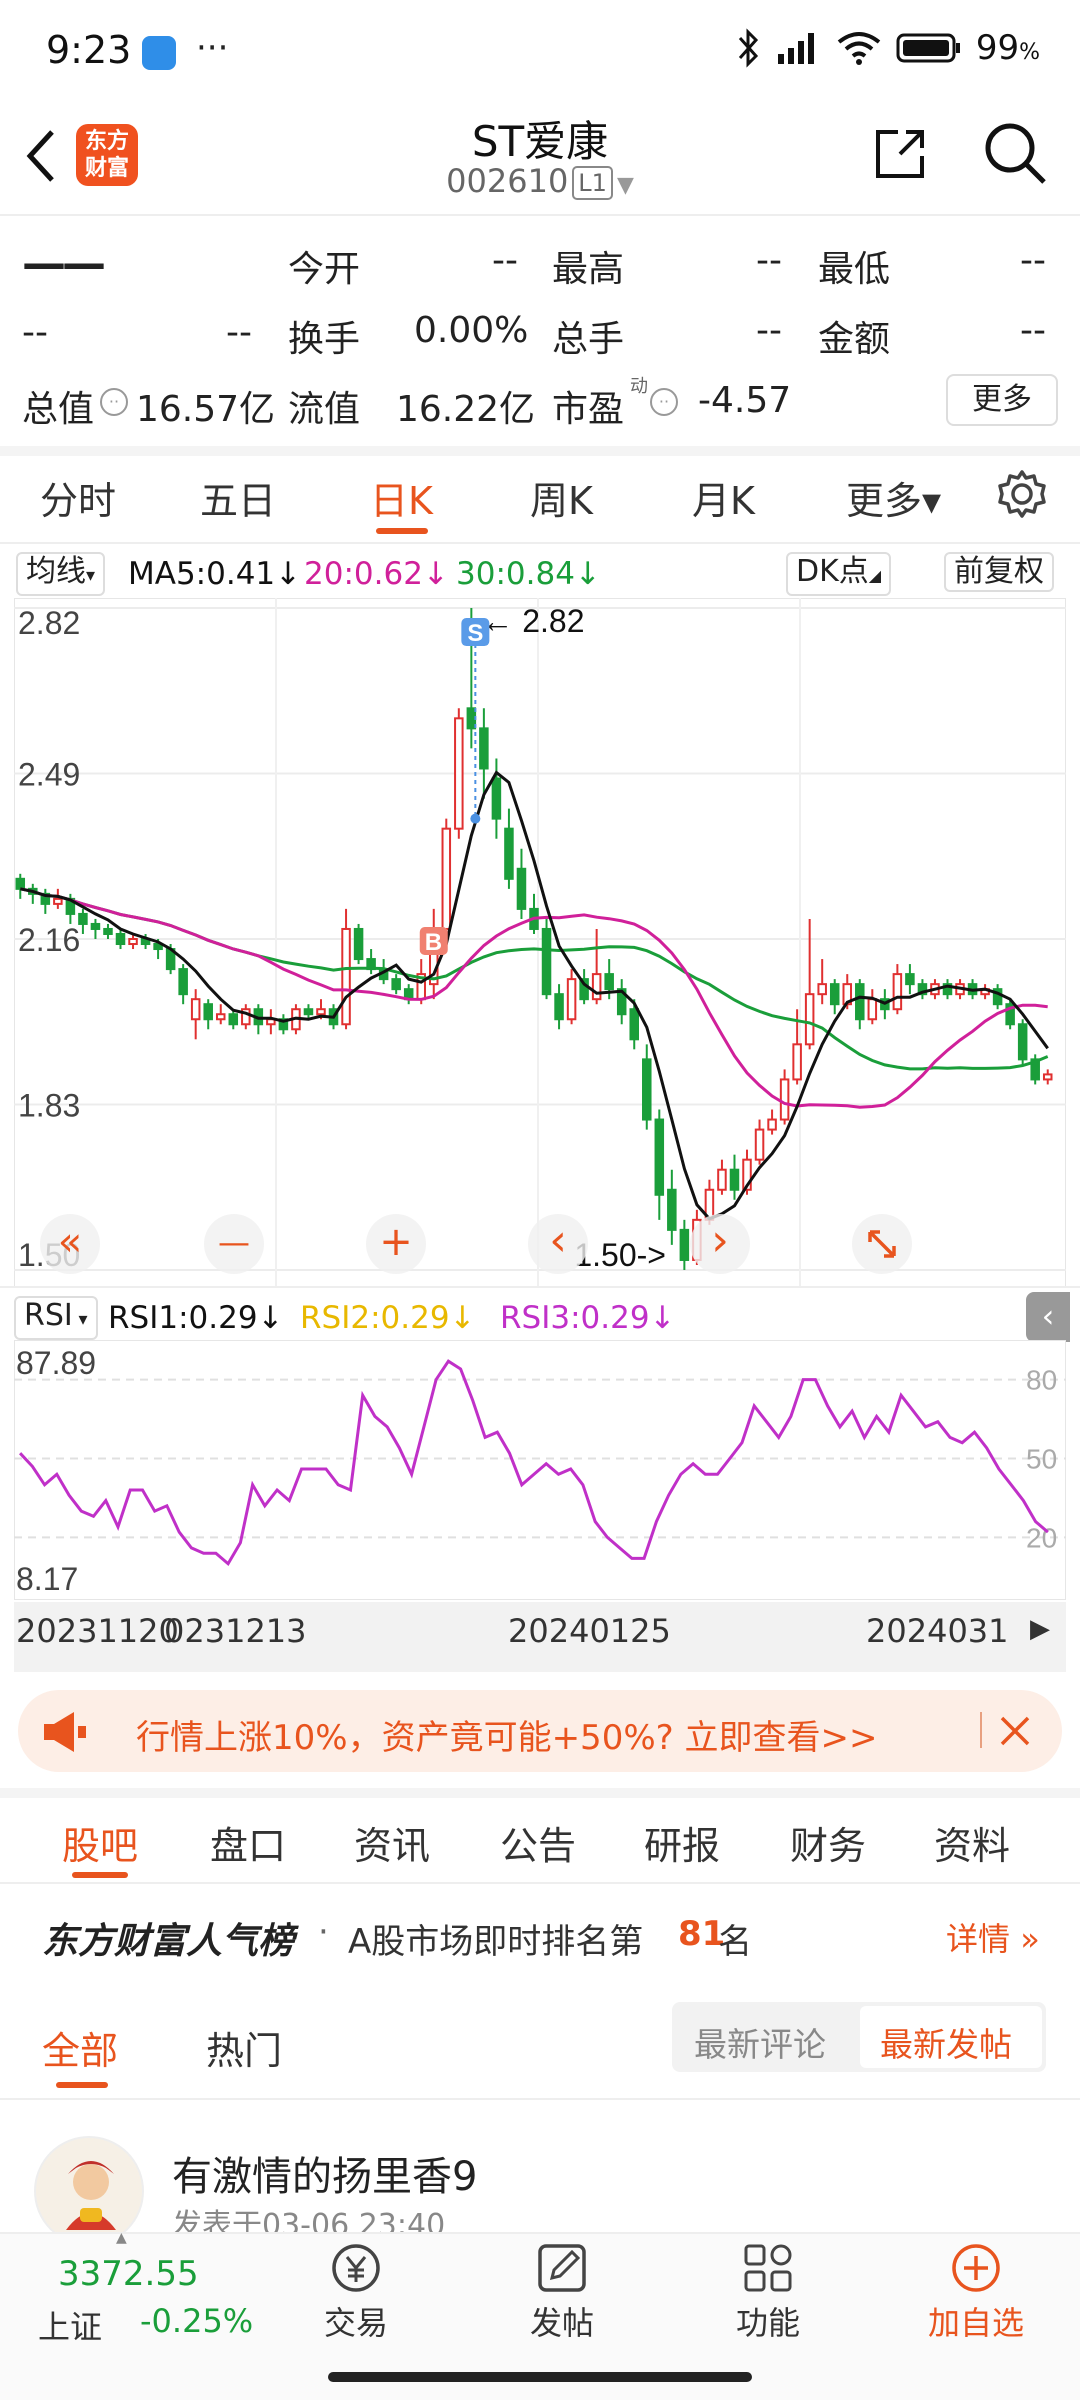 The image size is (1080, 2400). I want to click on tab-research: 研报, so click(682, 1842).